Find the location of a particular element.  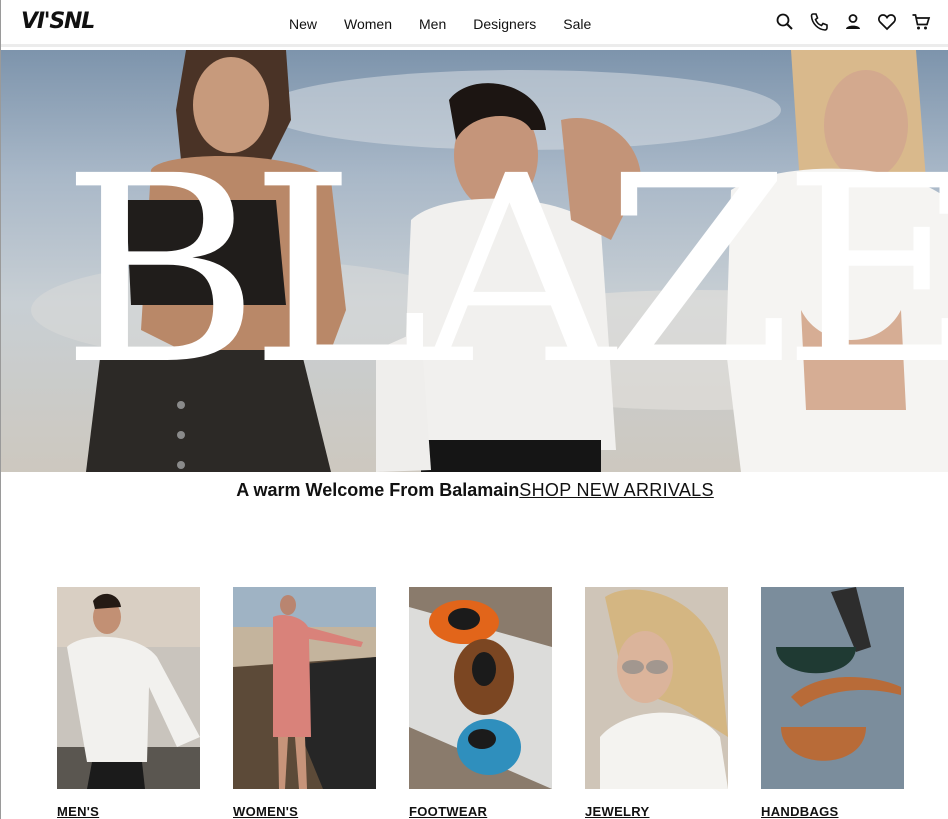

category-image-mens is located at coordinates (128, 688).